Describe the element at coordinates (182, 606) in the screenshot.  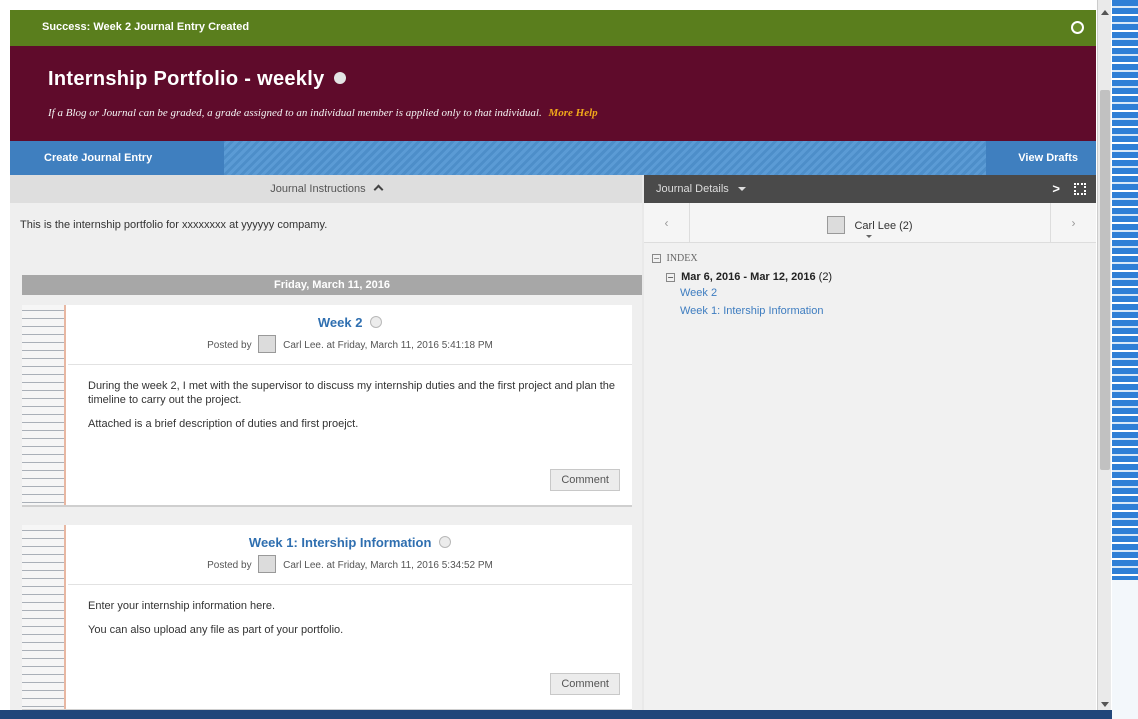
I see `entry-paragraph: Enter your internship information here.` at that location.